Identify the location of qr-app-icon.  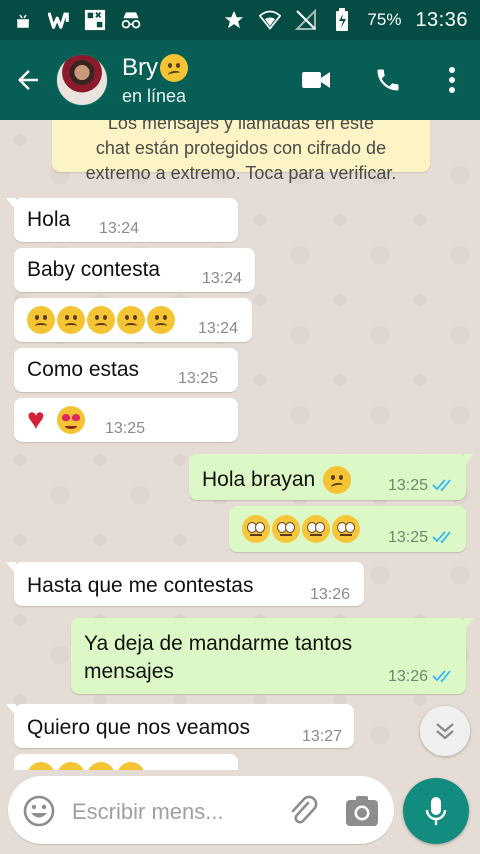
(95, 20).